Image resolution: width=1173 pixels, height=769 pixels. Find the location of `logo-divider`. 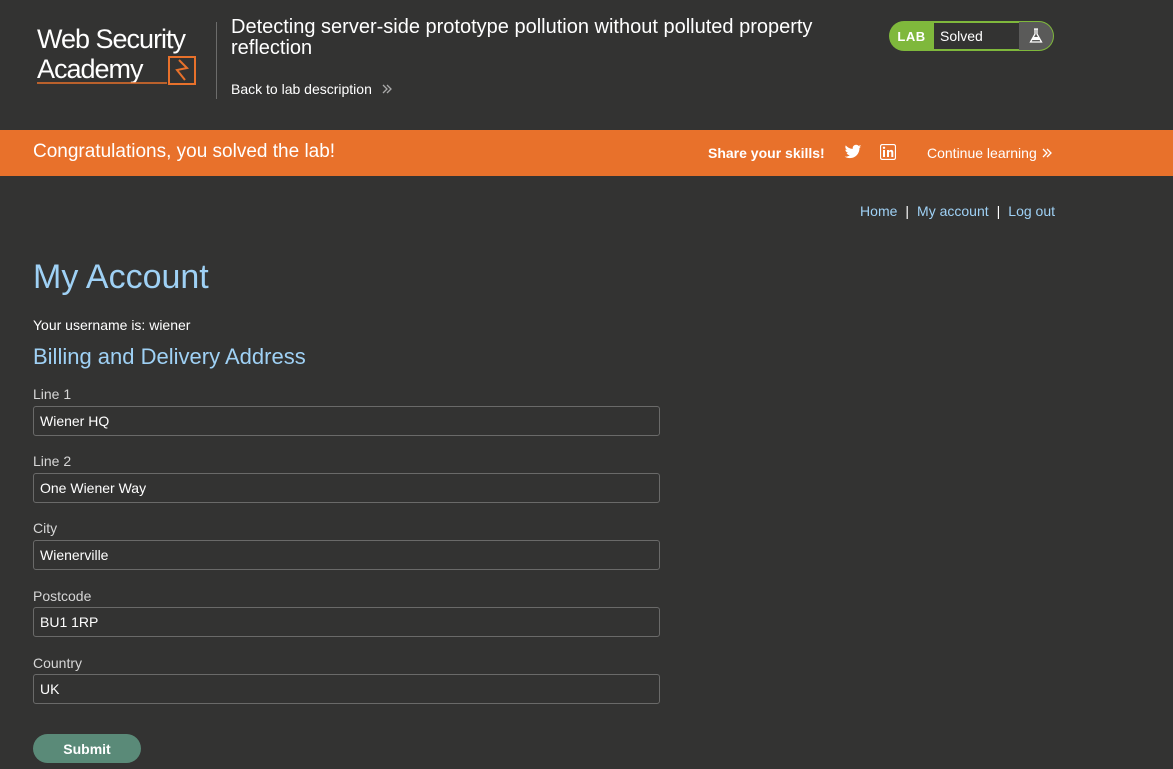

logo-divider is located at coordinates (216, 60).